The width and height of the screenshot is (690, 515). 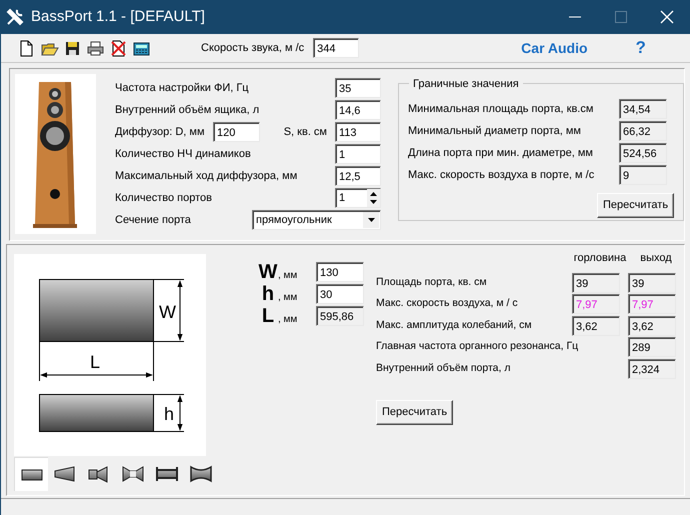 I want to click on field-label: Диффузор: D, мм, so click(x=160, y=132).